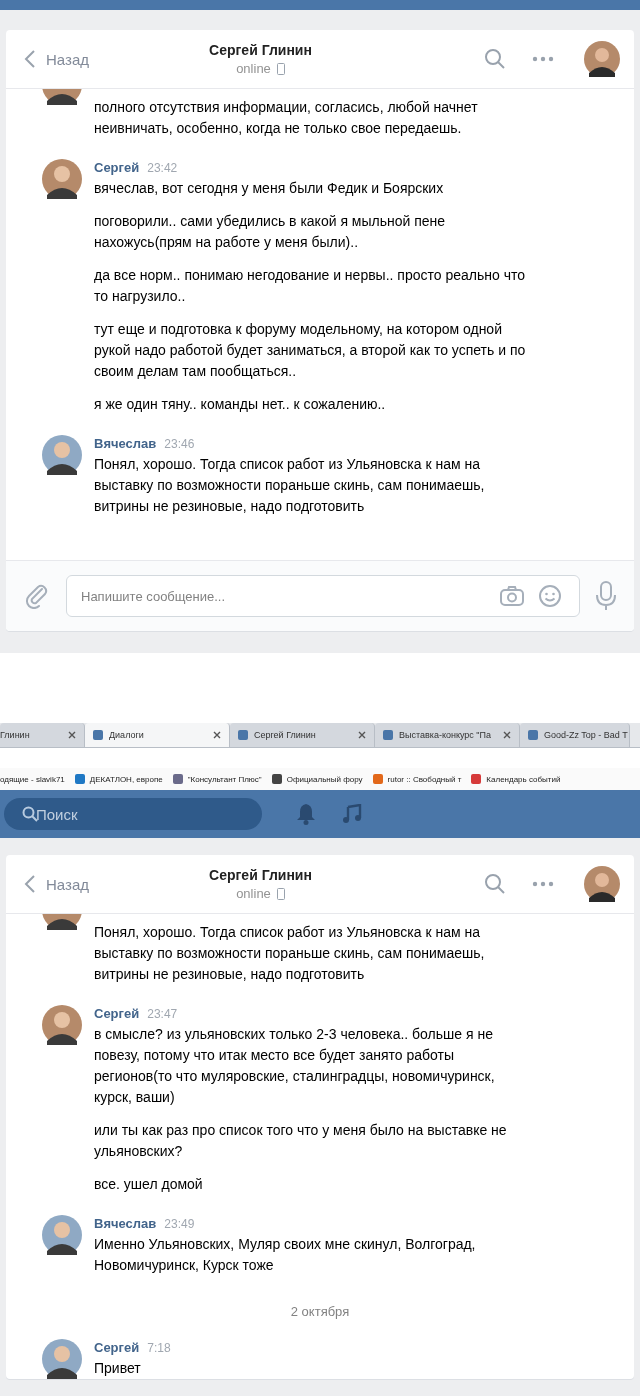 This screenshot has height=1396, width=640. I want to click on message-text: я же один тяну.. команды нет.. к сожалению.., so click(240, 404).